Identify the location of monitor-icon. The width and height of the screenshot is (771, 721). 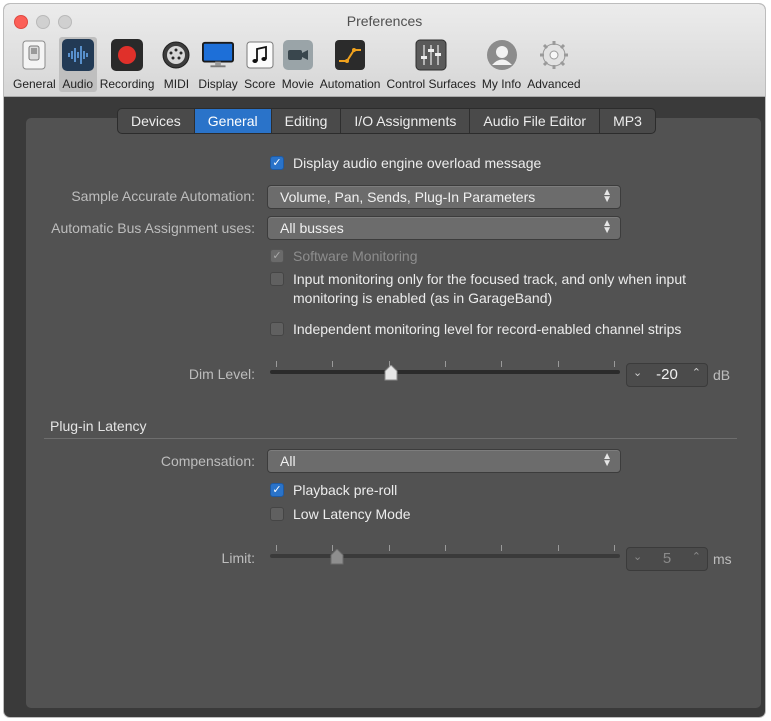
(218, 55).